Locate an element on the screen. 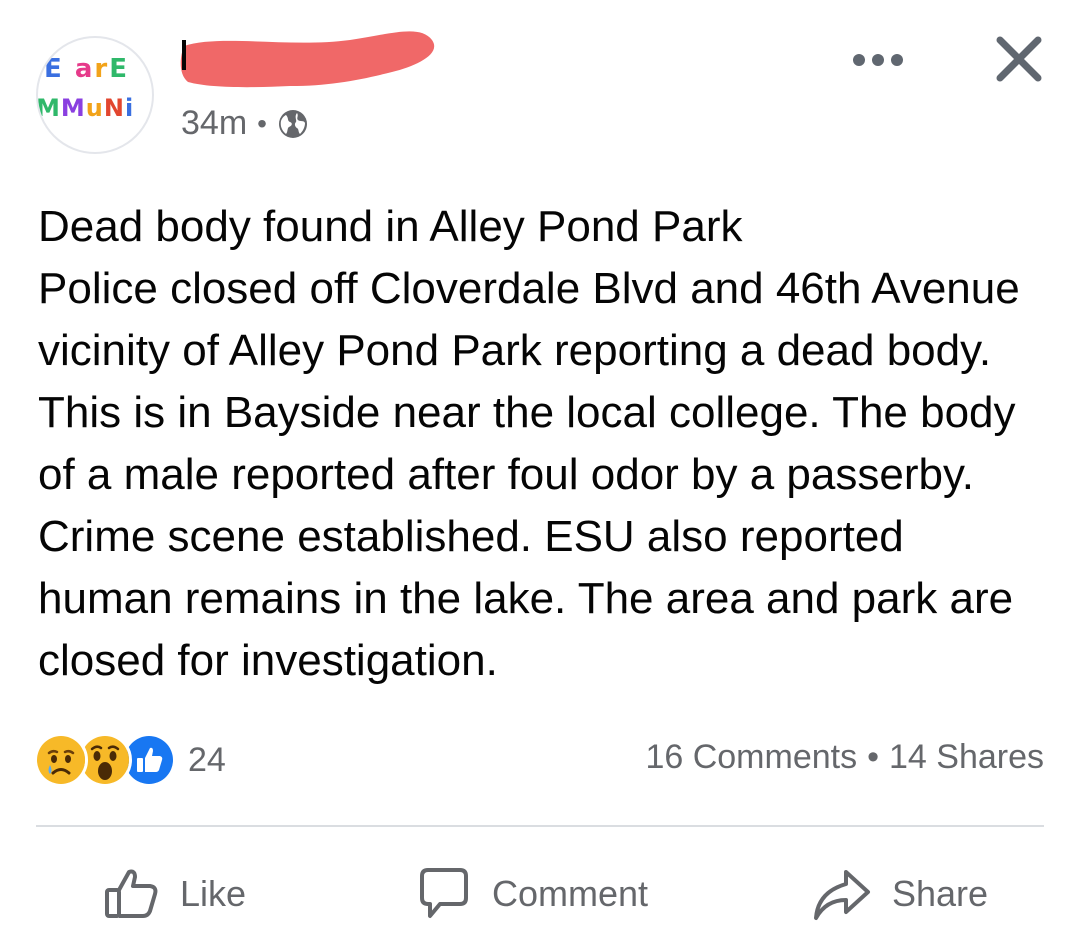 The image size is (1080, 942). action-divider is located at coordinates (540, 826).